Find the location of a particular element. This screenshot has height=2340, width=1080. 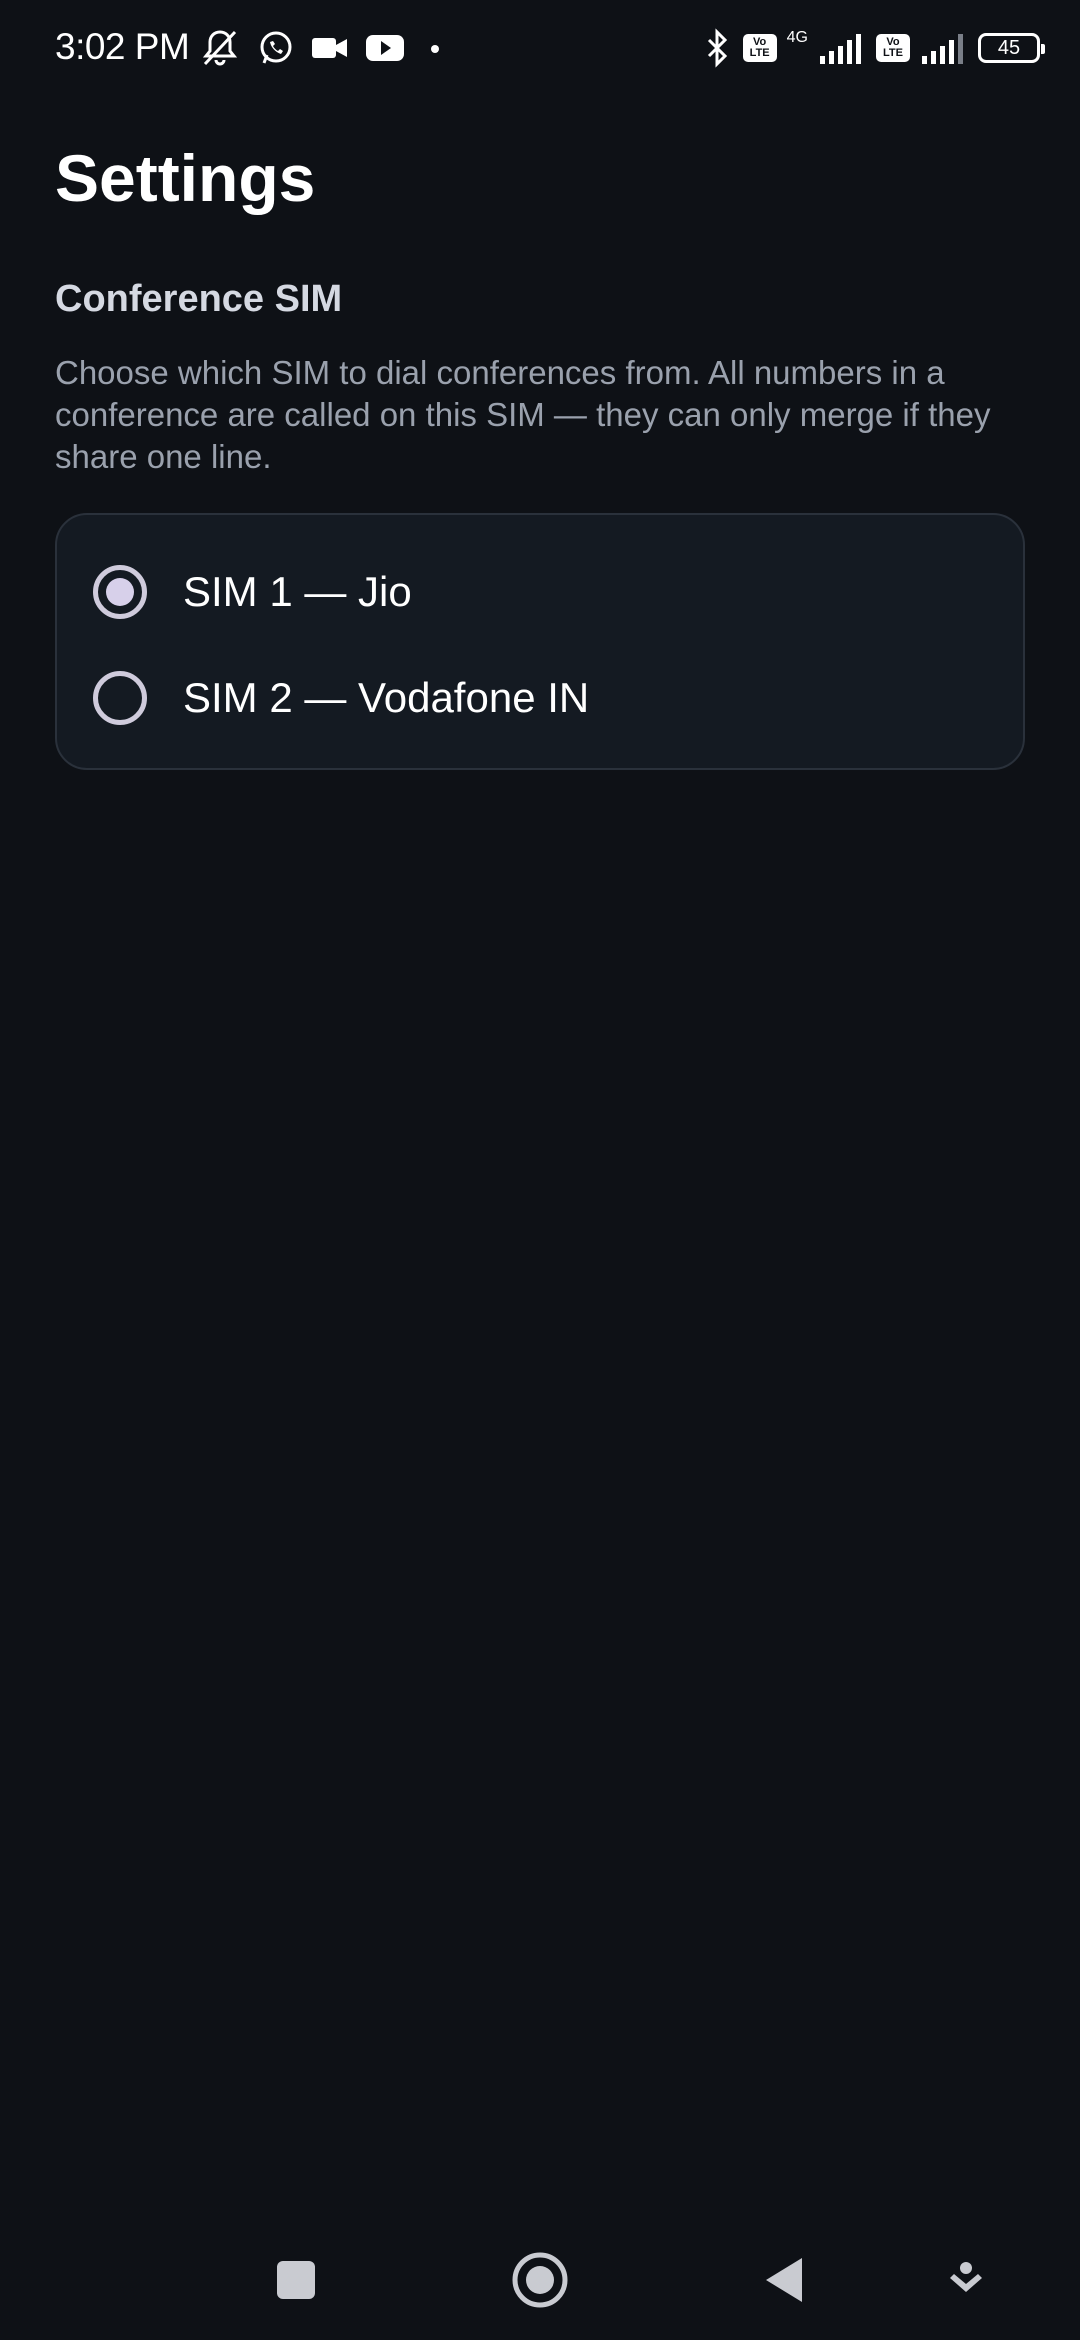

dot-icon is located at coordinates (435, 48).